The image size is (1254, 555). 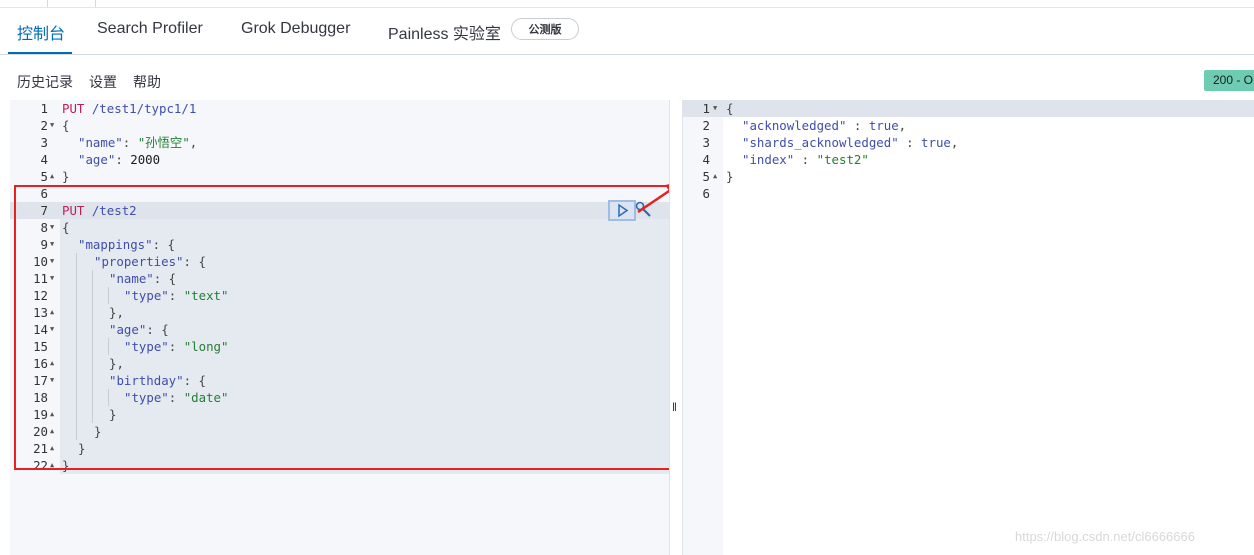 I want to click on status-badge: 200 - O, so click(x=1229, y=80).